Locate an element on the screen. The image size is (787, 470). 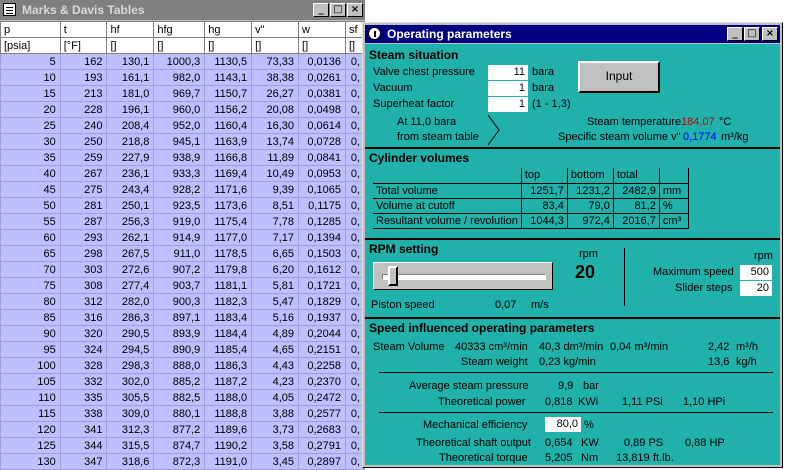
table-cell: 4,89 is located at coordinates (275, 333).